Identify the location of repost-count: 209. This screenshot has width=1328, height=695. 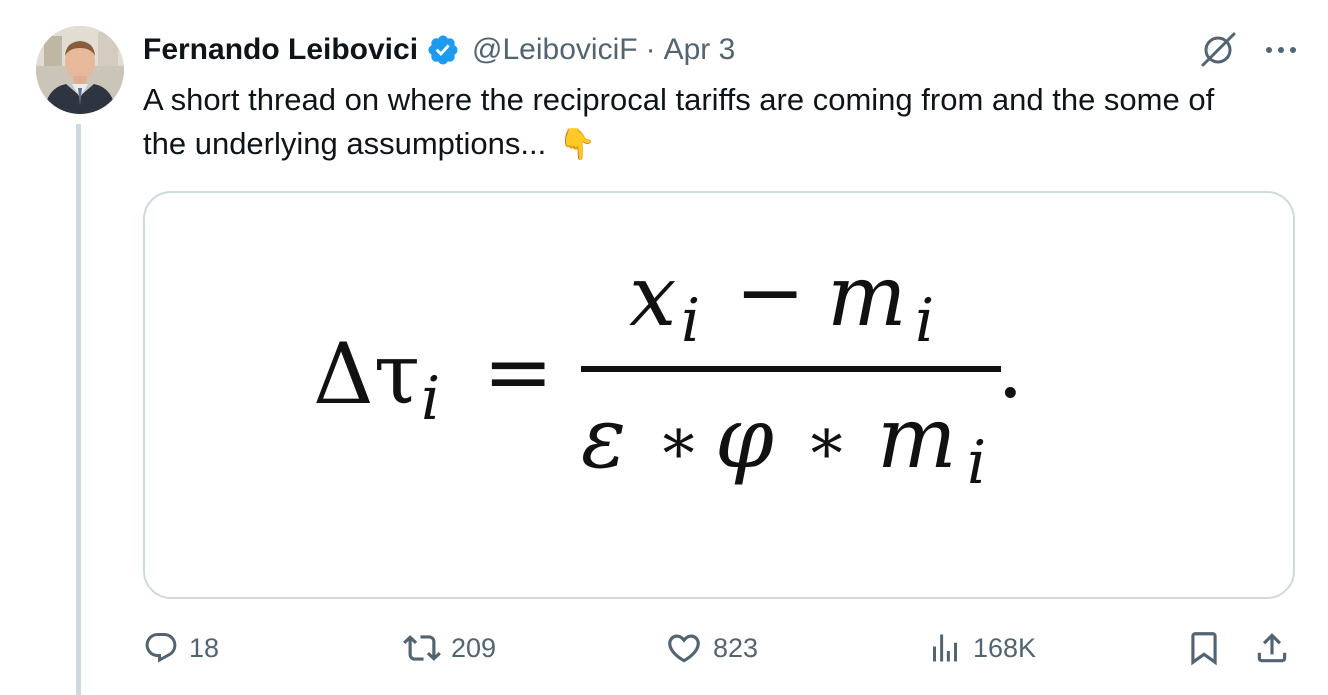
(474, 647).